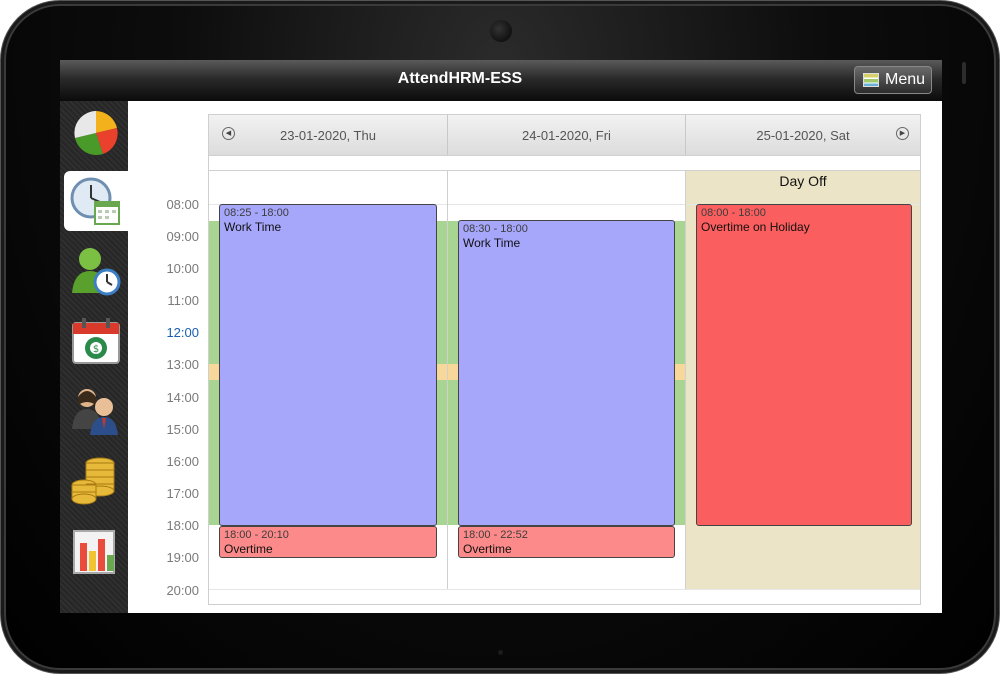  Describe the element at coordinates (460, 78) in the screenshot. I see `app-title: AttendHRM-ESS` at that location.